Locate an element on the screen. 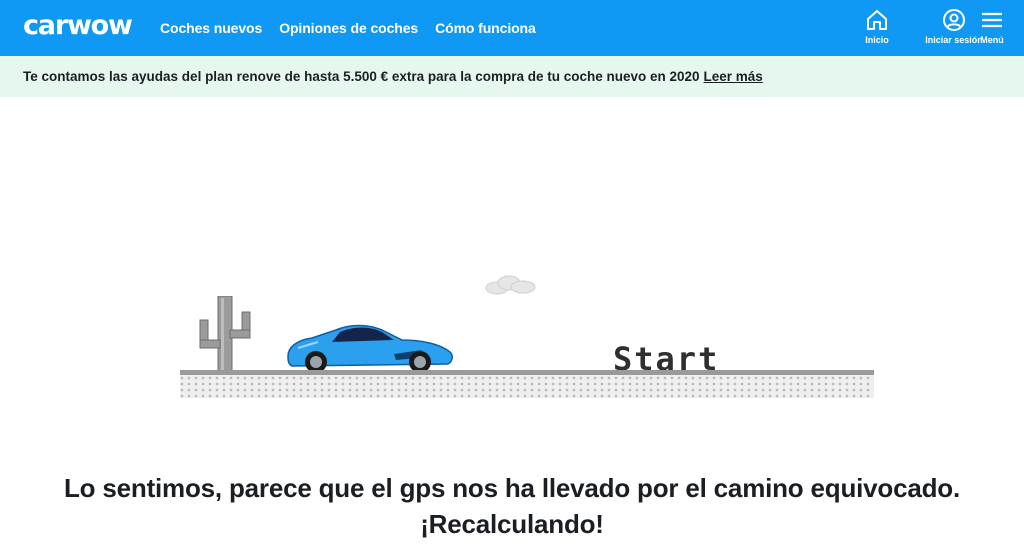 Image resolution: width=1024 pixels, height=559 pixels. error-message-line-2: ¡Recalculando! is located at coordinates (512, 524).